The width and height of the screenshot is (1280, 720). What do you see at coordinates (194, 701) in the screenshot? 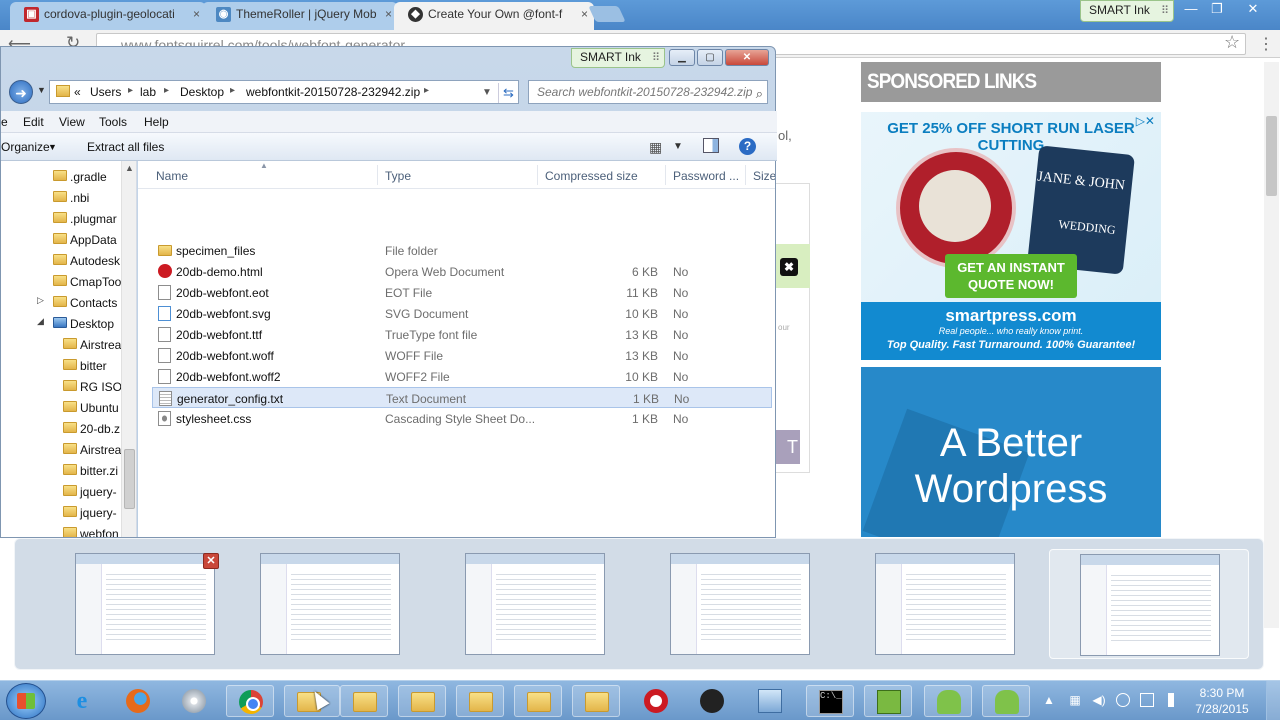
I see `taskbar-compass` at bounding box center [194, 701].